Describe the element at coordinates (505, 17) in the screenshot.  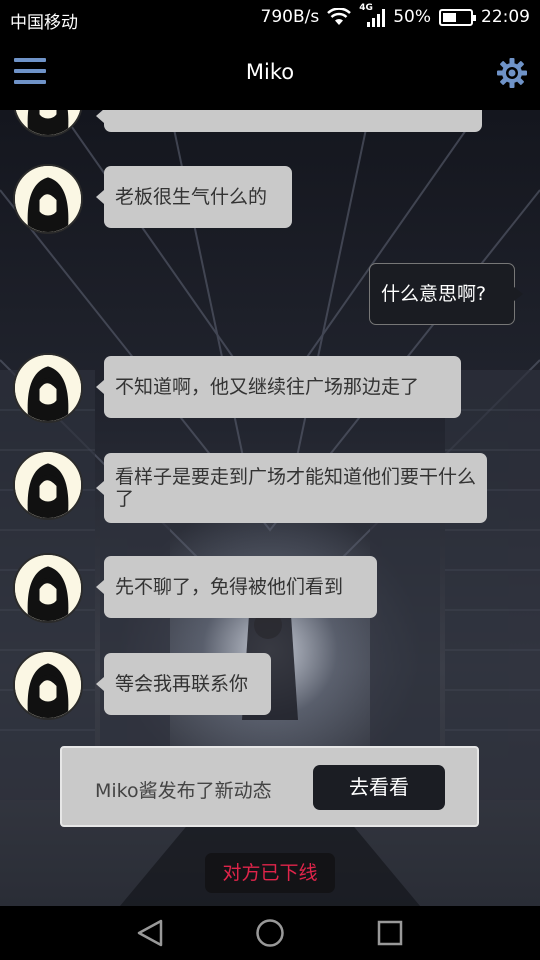
I see `clock: 22:09` at that location.